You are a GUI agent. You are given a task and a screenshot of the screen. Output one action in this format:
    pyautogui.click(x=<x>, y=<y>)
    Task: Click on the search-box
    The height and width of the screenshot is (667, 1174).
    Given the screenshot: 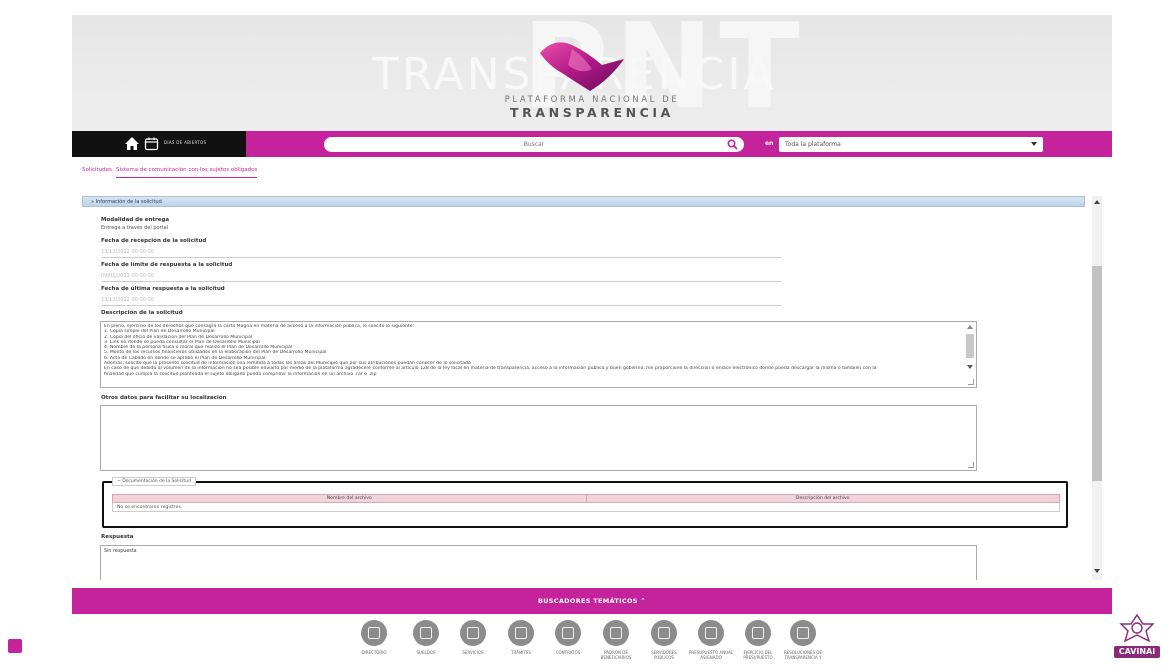 What is the action you would take?
    pyautogui.click(x=534, y=144)
    